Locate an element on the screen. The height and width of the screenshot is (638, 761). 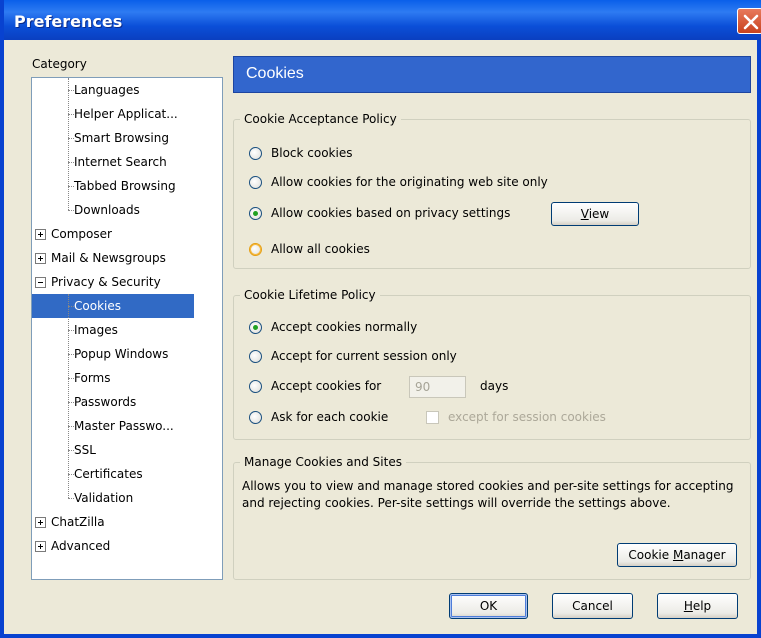
radio-label: Accept cookies normally is located at coordinates (344, 327).